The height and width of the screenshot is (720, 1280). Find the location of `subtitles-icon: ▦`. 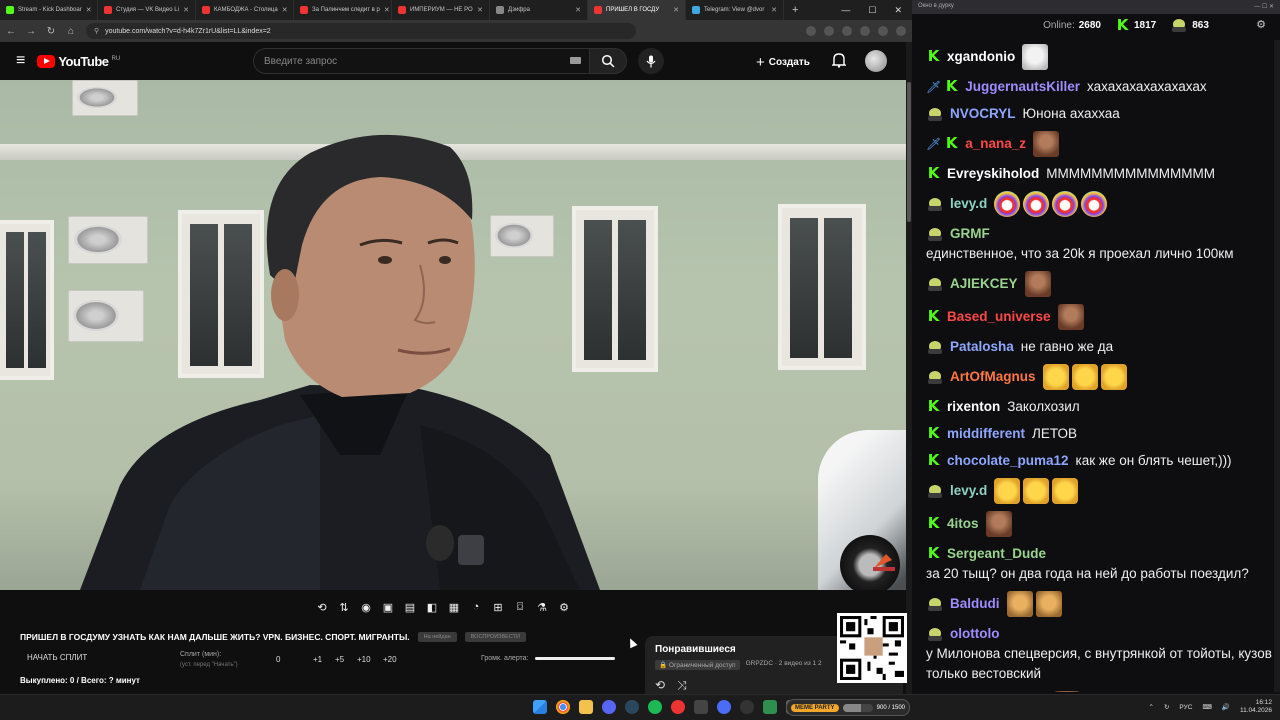

subtitles-icon: ▦ is located at coordinates (454, 607).